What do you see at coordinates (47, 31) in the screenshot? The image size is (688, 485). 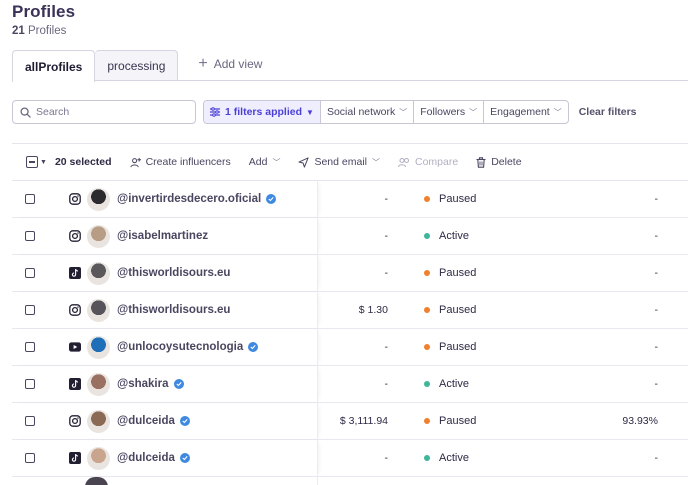 I see `profile-count-label: Profiles` at bounding box center [47, 31].